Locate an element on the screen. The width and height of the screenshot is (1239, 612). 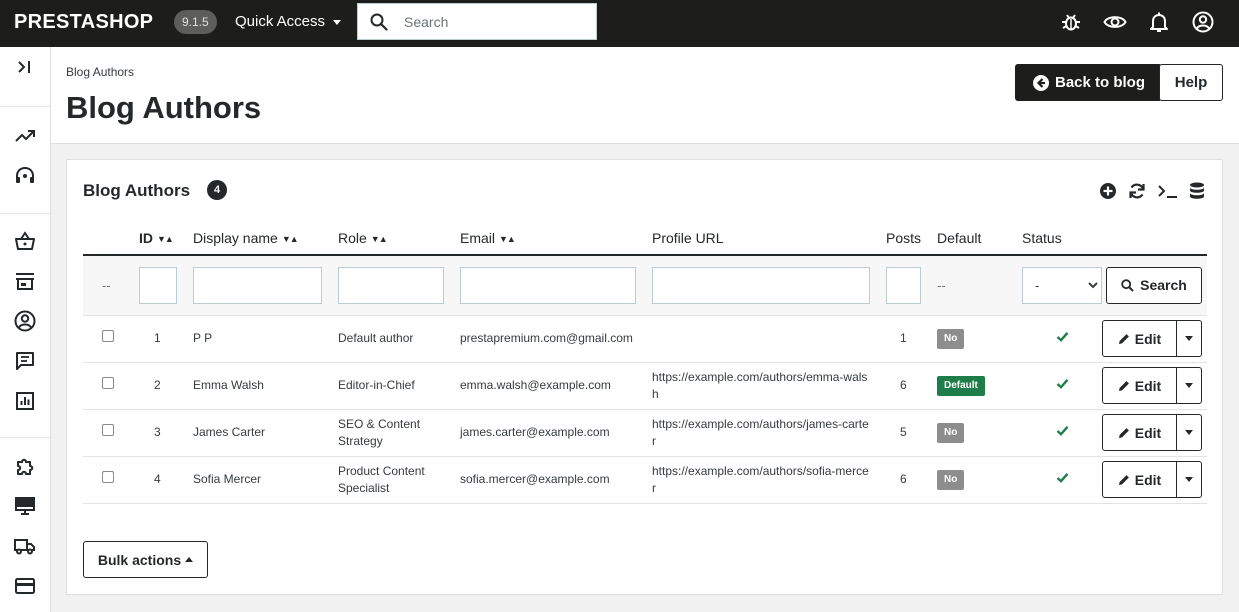
cell-id: 2 is located at coordinates (166, 386).